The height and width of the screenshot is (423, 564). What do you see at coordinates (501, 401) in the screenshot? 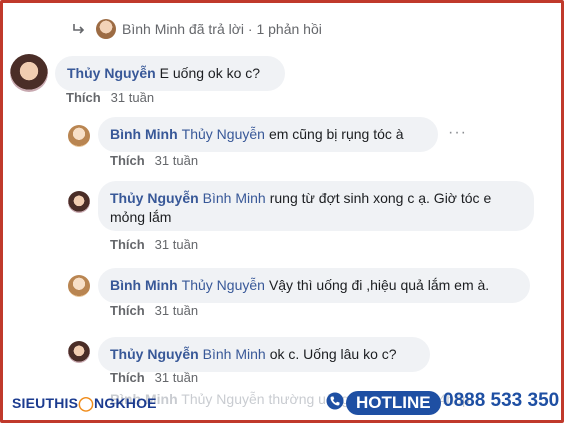
I see `hotline-number: 0888 533 350` at bounding box center [501, 401].